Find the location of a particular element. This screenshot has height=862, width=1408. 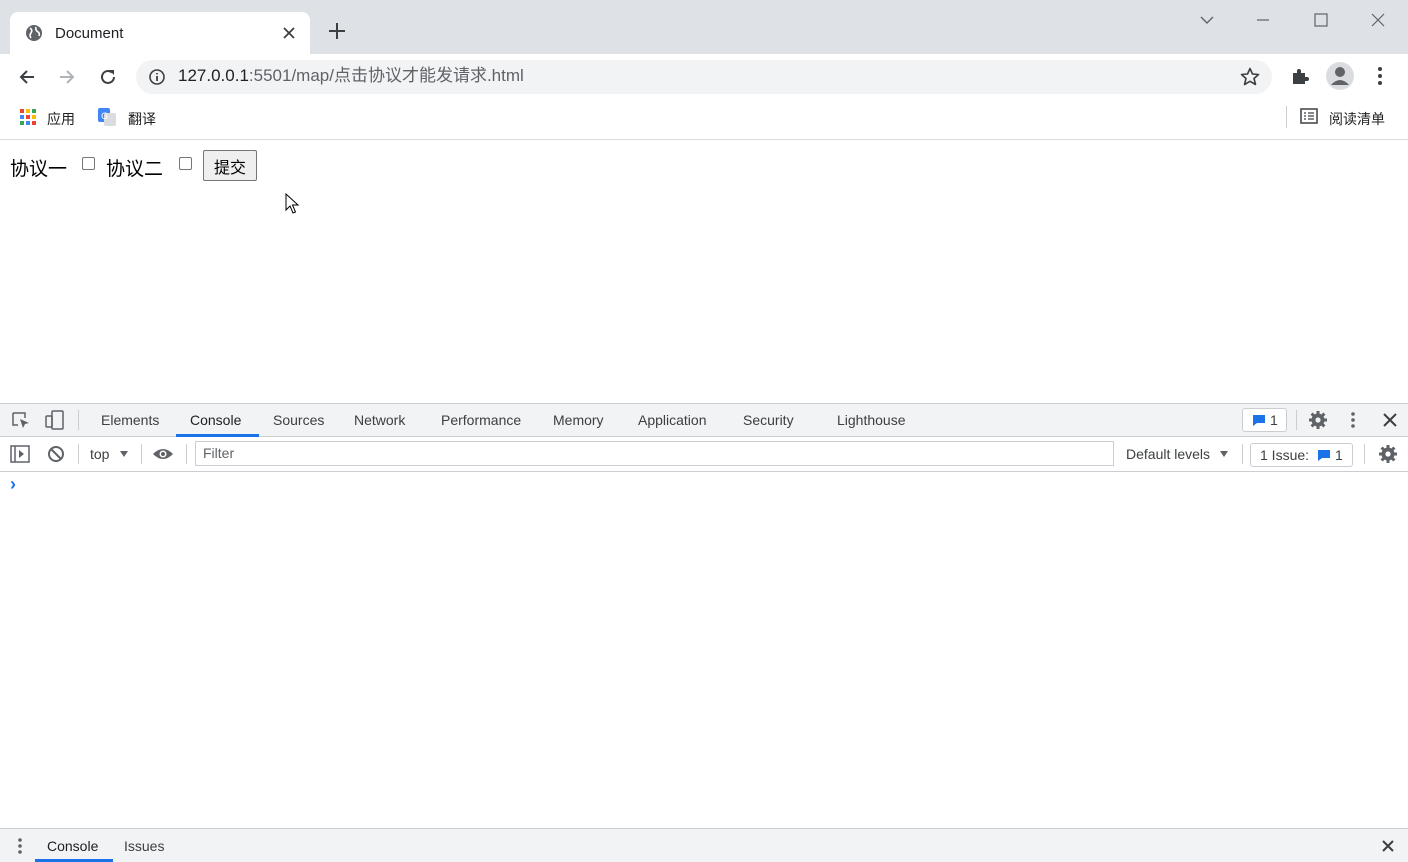

reload-icon is located at coordinates (108, 77).